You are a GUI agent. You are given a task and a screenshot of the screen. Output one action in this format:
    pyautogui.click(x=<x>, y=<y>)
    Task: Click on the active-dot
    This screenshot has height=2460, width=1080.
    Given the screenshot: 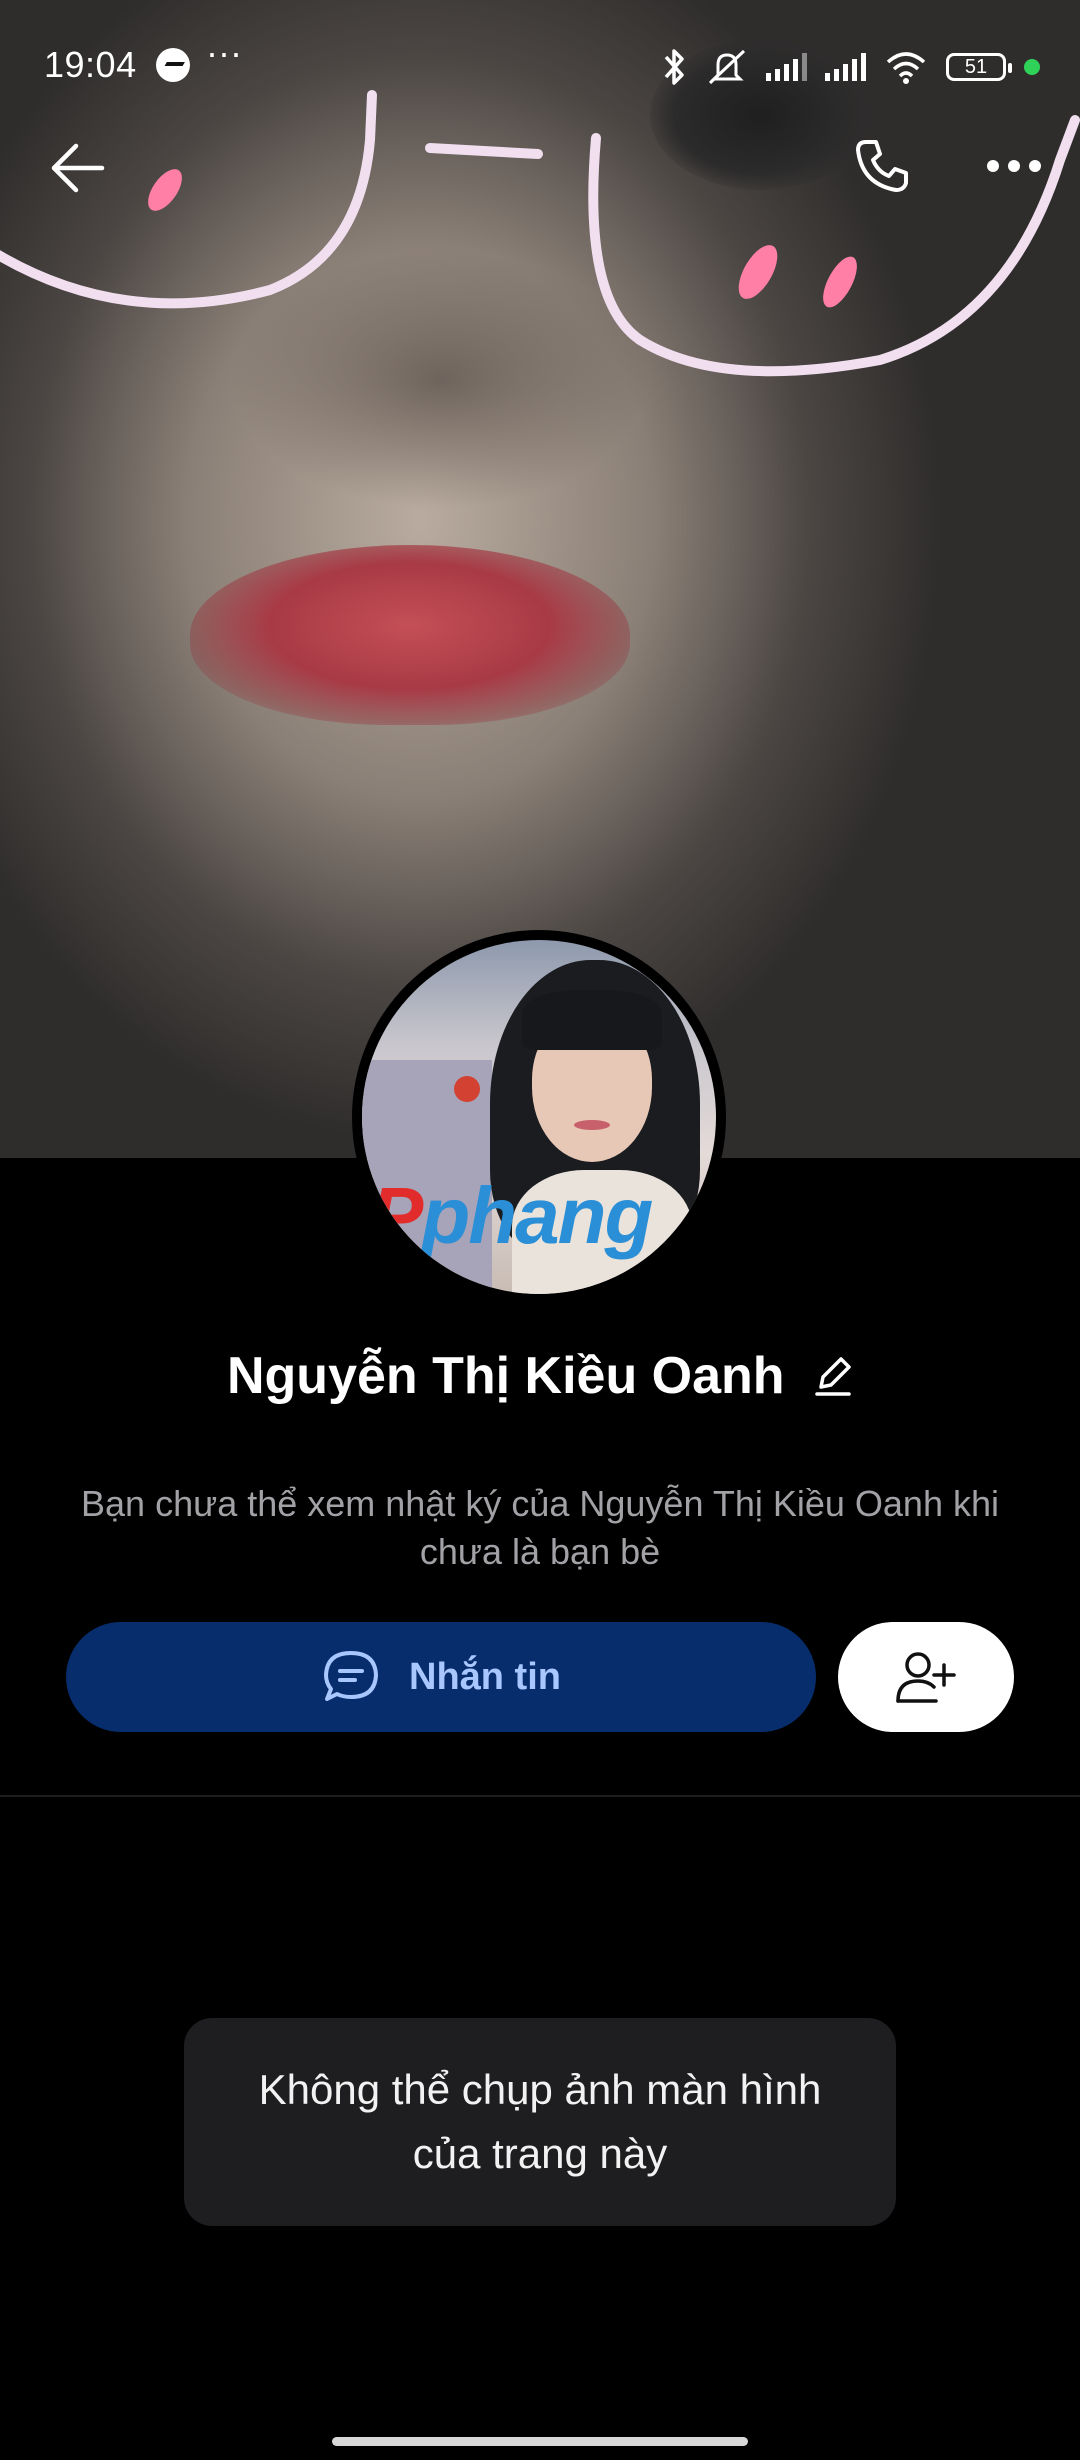 What is the action you would take?
    pyautogui.click(x=1032, y=67)
    